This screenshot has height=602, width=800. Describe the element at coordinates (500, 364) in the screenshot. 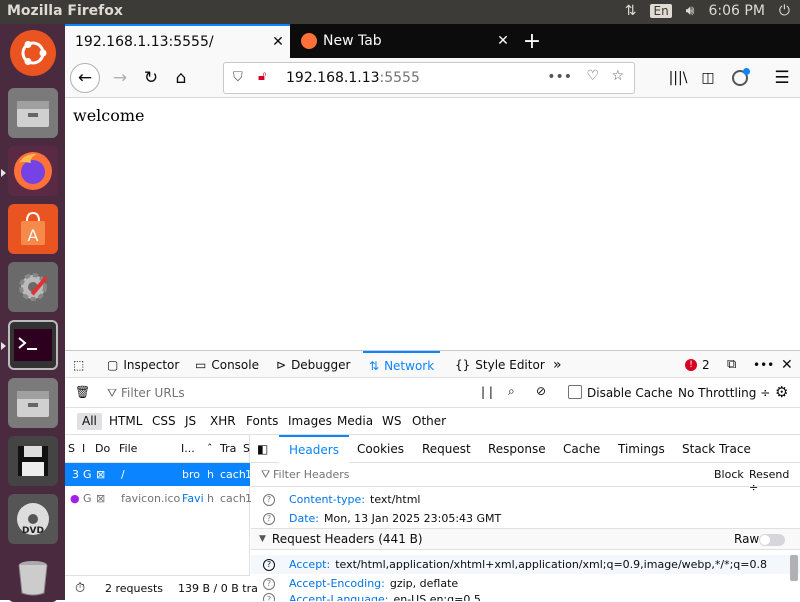

I see `tab-style-editor: {} Style Editor` at that location.